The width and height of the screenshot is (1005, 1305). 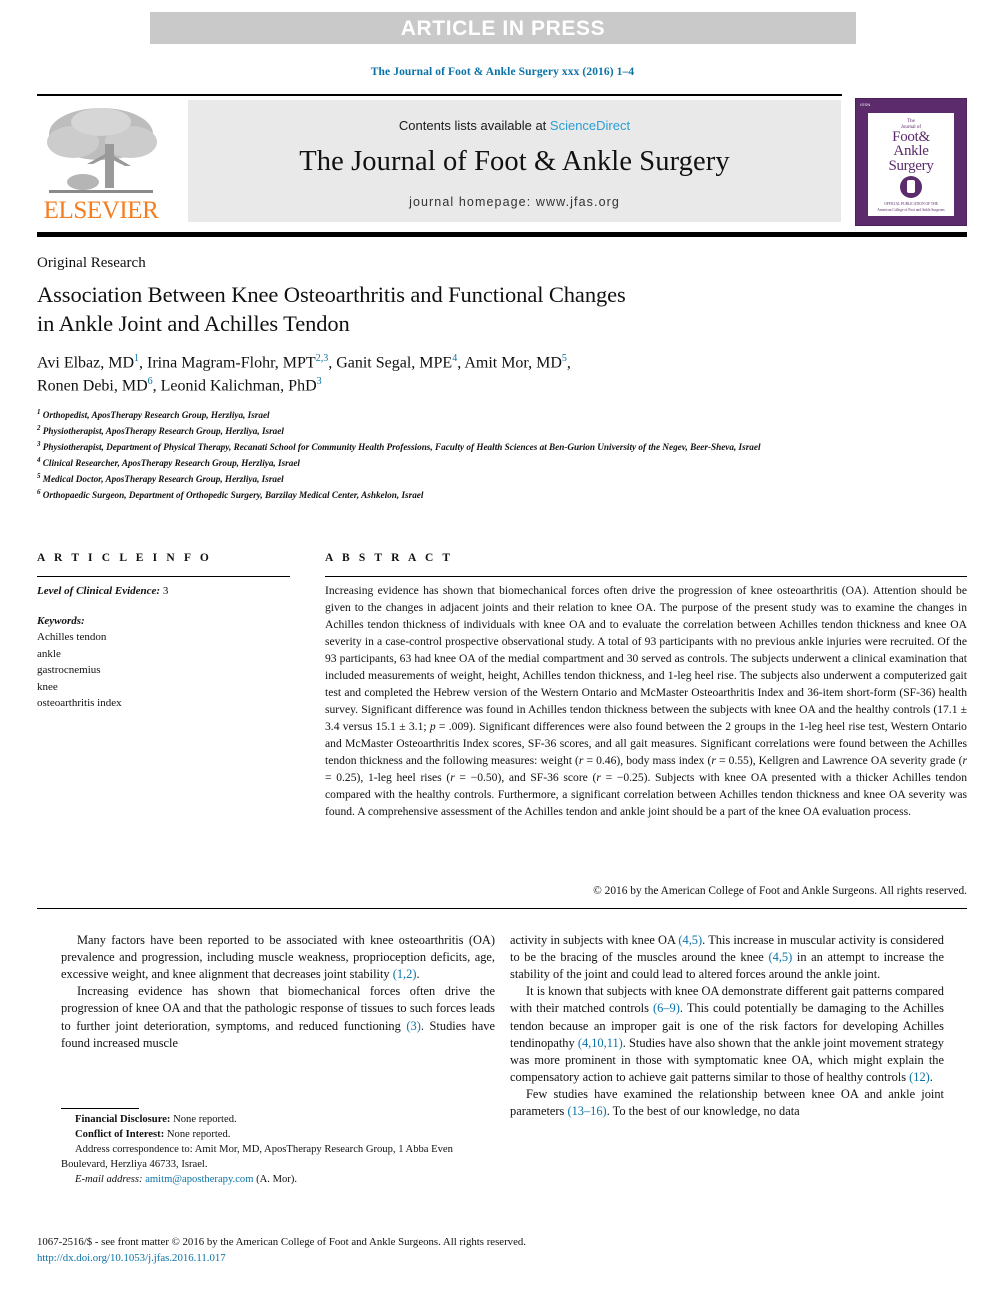 What do you see at coordinates (109, 1179) in the screenshot?
I see `email-label: E-mail address:` at bounding box center [109, 1179].